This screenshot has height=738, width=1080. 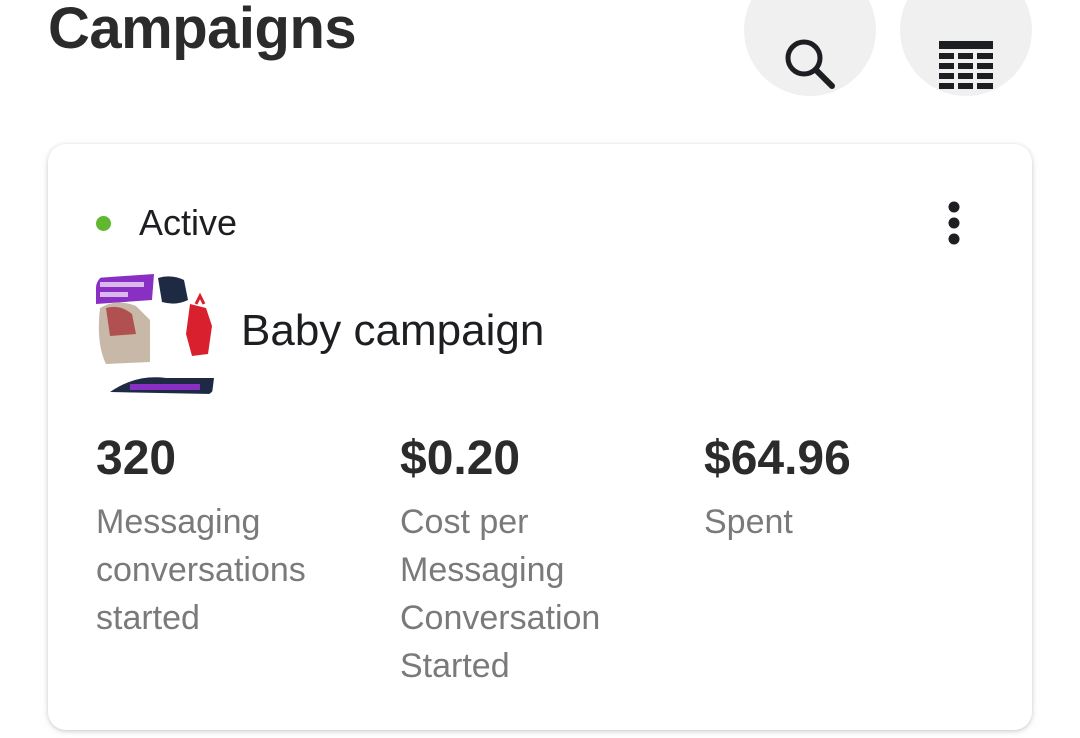 What do you see at coordinates (500, 618) in the screenshot?
I see `metric-label-line: Conversation` at bounding box center [500, 618].